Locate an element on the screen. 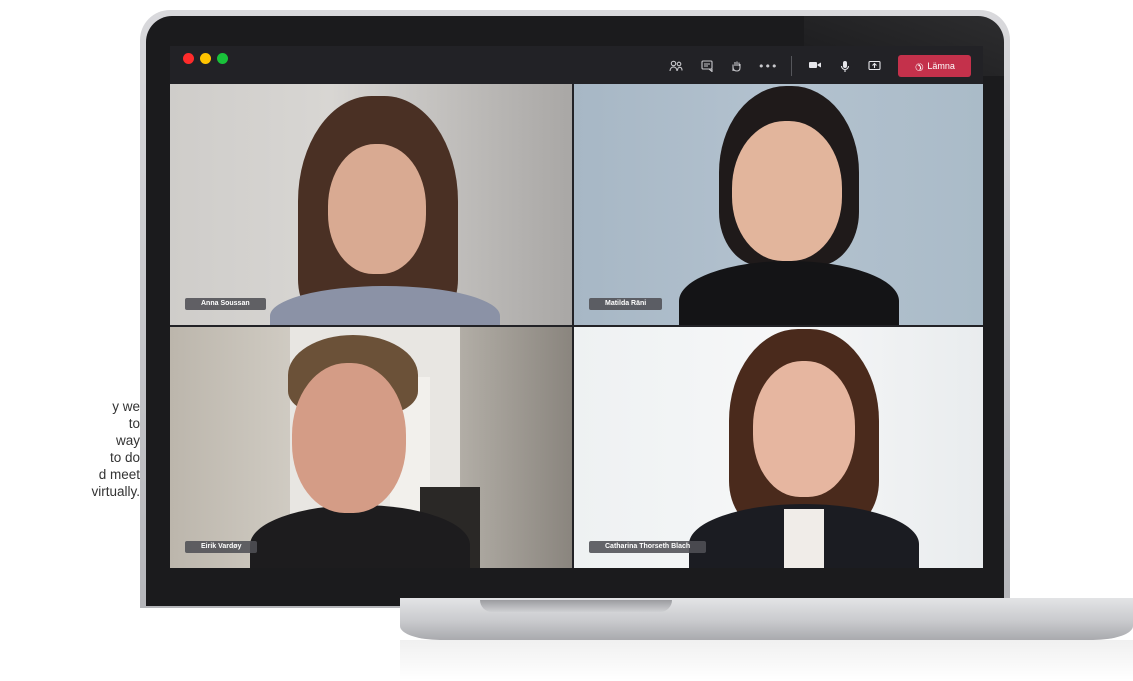  caption-line: way is located at coordinates (127, 440).